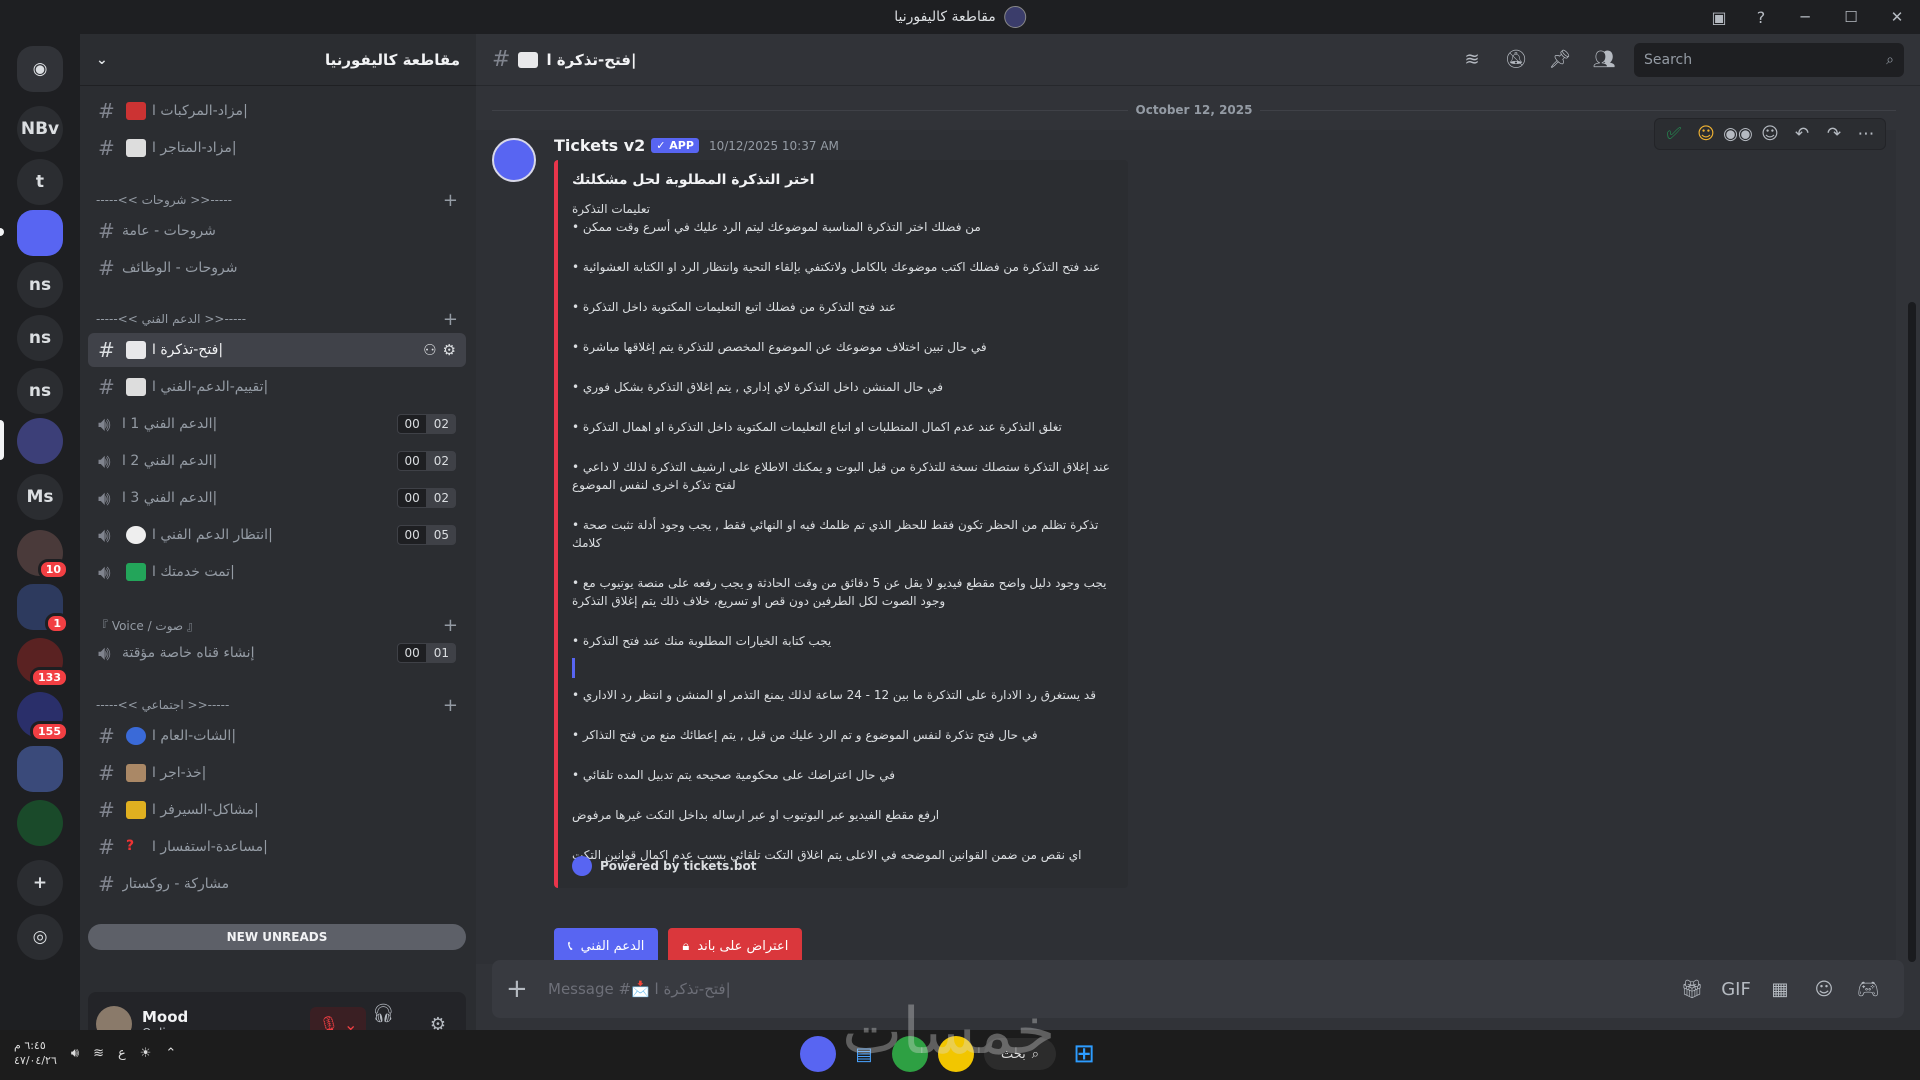 This screenshot has height=1080, width=1920. Describe the element at coordinates (277, 625) in the screenshot. I see `category-header: 『 Voice / صوت 』 +` at that location.